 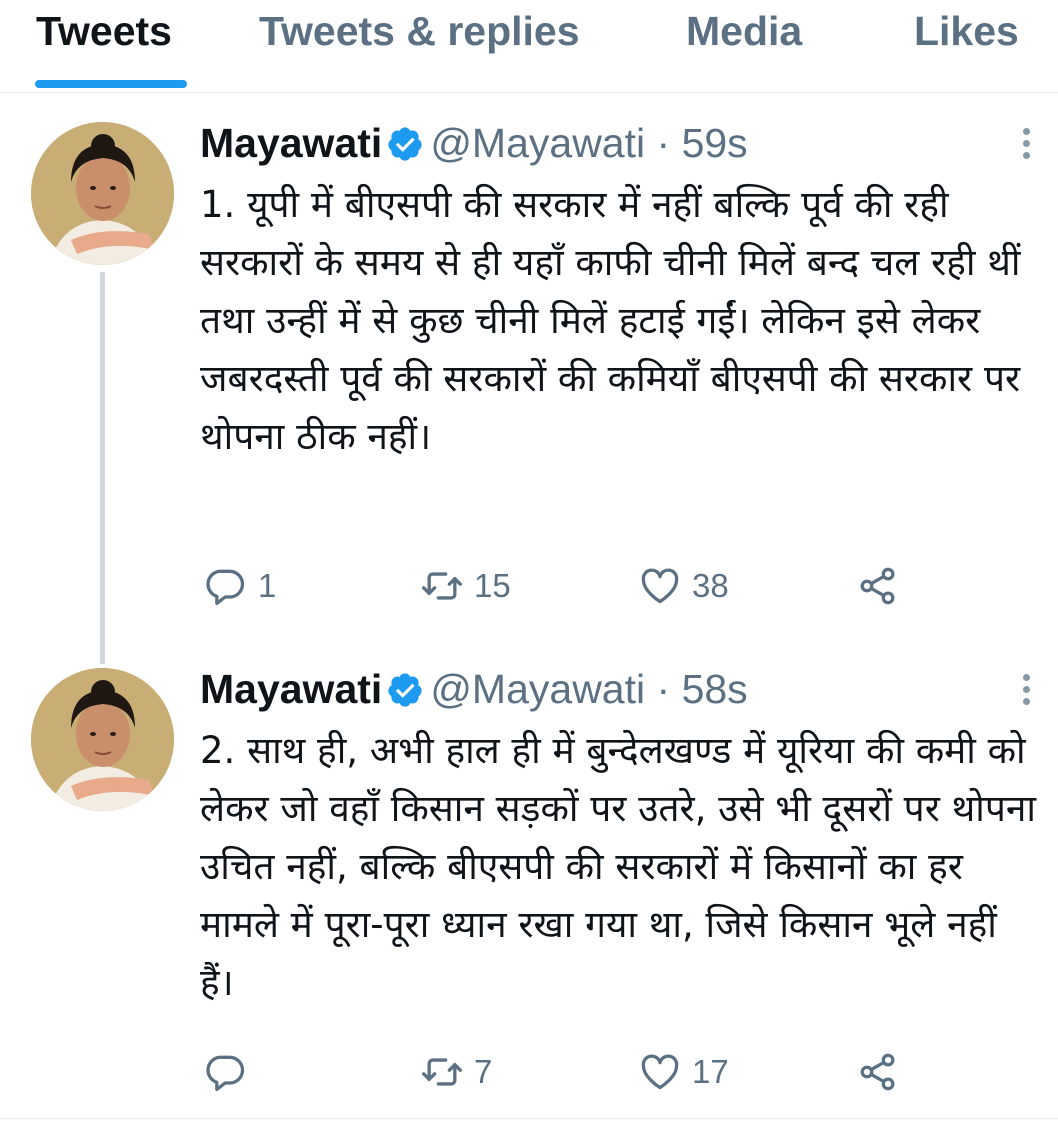 I want to click on tab-media: Media, so click(x=744, y=31).